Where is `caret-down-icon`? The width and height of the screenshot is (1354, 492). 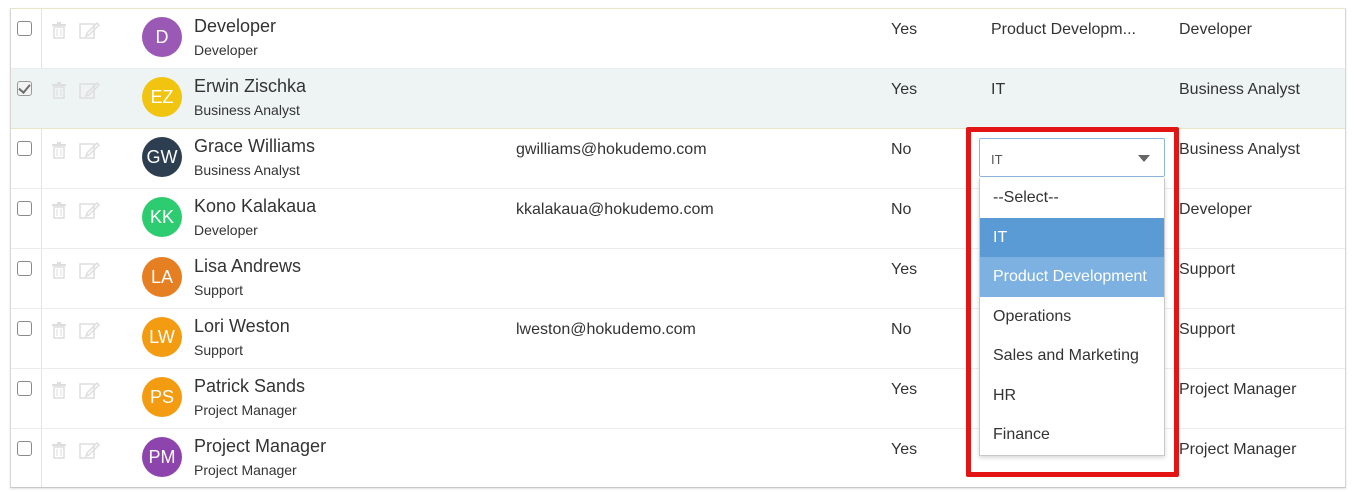
caret-down-icon is located at coordinates (1144, 158).